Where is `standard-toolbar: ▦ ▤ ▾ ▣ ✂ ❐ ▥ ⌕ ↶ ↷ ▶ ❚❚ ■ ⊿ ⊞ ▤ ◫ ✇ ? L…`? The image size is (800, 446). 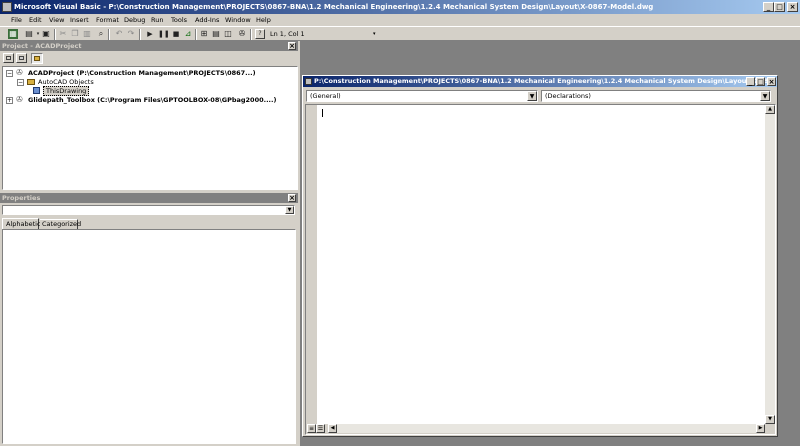 standard-toolbar: ▦ ▤ ▾ ▣ ✂ ❐ ▥ ⌕ ↶ ↷ ▶ ❚❚ ■ ⊿ ⊞ ▤ ◫ ✇ ? L… is located at coordinates (400, 33).